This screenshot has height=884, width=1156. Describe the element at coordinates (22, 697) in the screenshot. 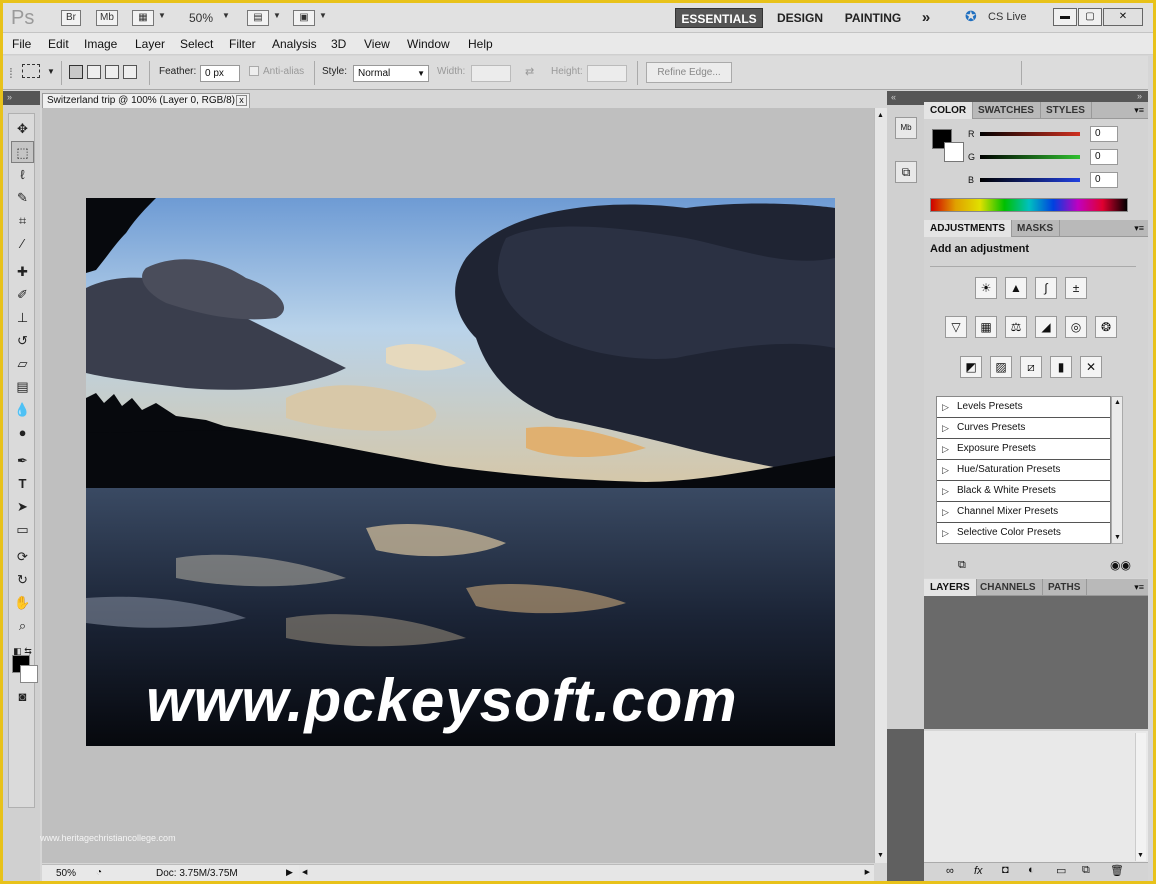

I see `quick-mask-icon: ◙` at that location.